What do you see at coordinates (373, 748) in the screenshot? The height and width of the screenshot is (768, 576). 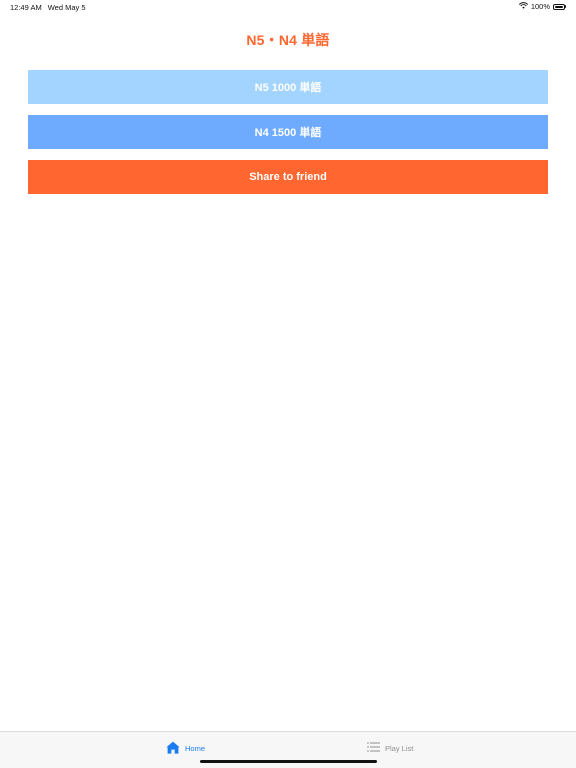 I see `list-icon` at bounding box center [373, 748].